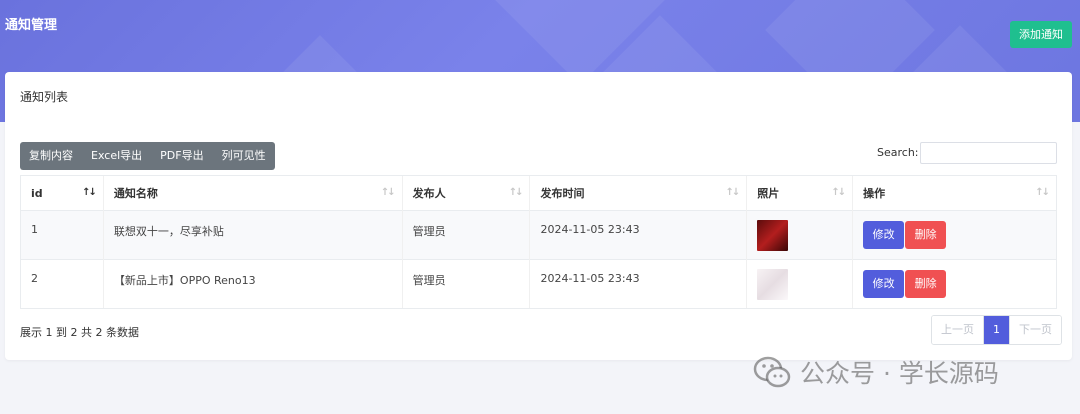  What do you see at coordinates (465, 193) in the screenshot?
I see `column-header-publisher: 发布人 ↑↓` at bounding box center [465, 193].